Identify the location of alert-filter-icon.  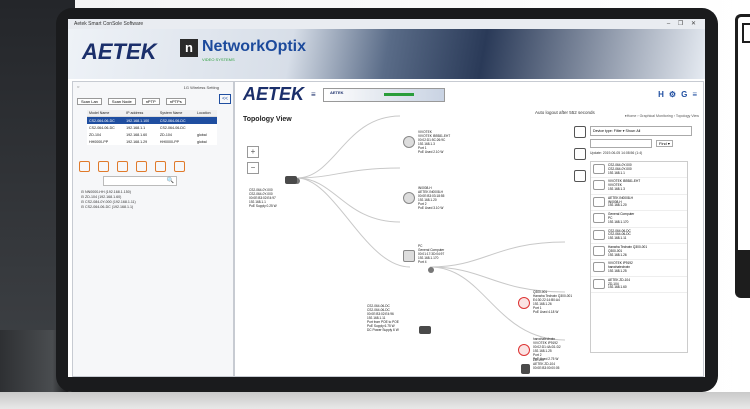
(141, 166).